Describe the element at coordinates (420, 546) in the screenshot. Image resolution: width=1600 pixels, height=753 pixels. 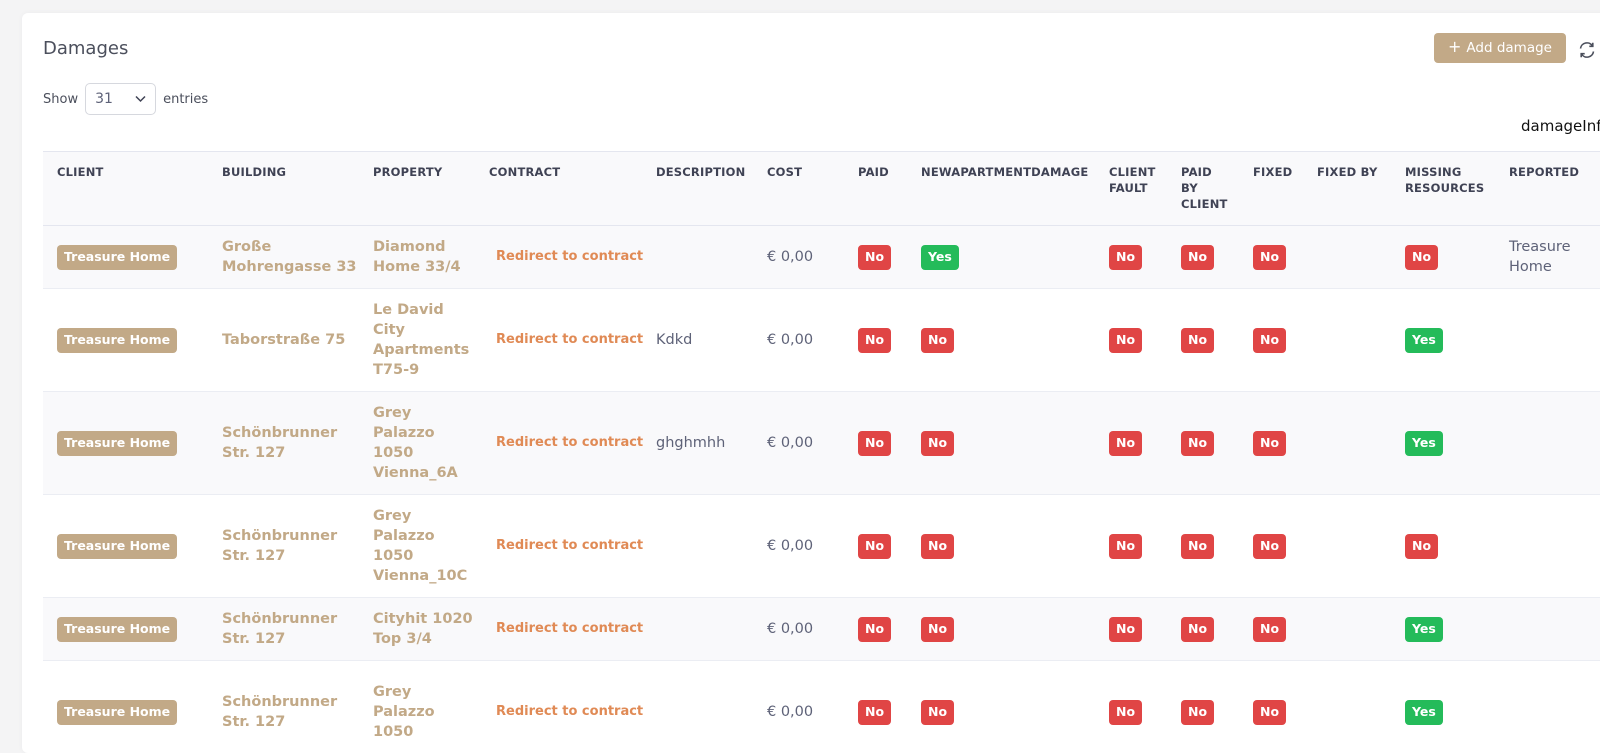
I see `property-link: Grey Palazzo 1050 Vienna_10C` at that location.